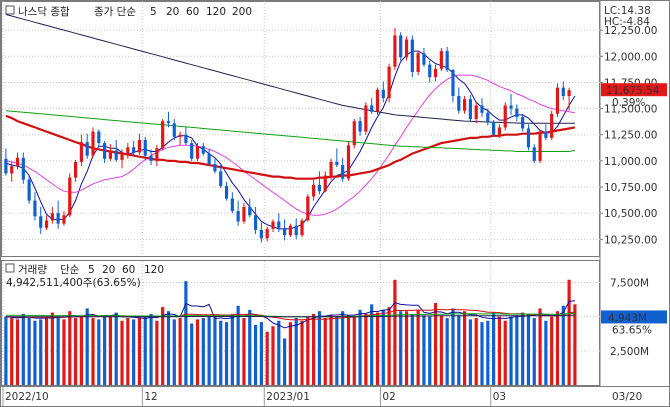  I want to click on x-tick-label: 02, so click(388, 397).